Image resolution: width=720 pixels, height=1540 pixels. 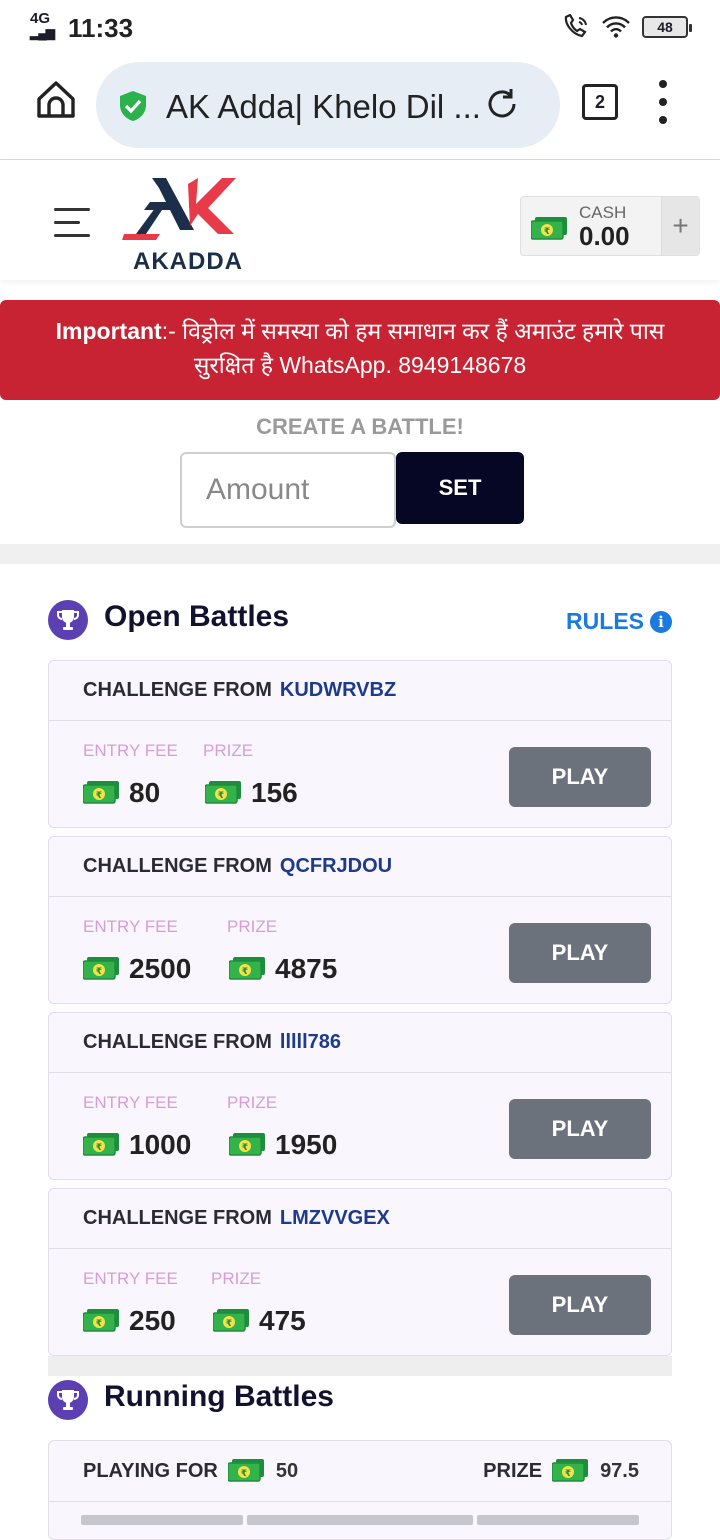 I want to click on entry-fee-value: 2500, so click(x=160, y=968).